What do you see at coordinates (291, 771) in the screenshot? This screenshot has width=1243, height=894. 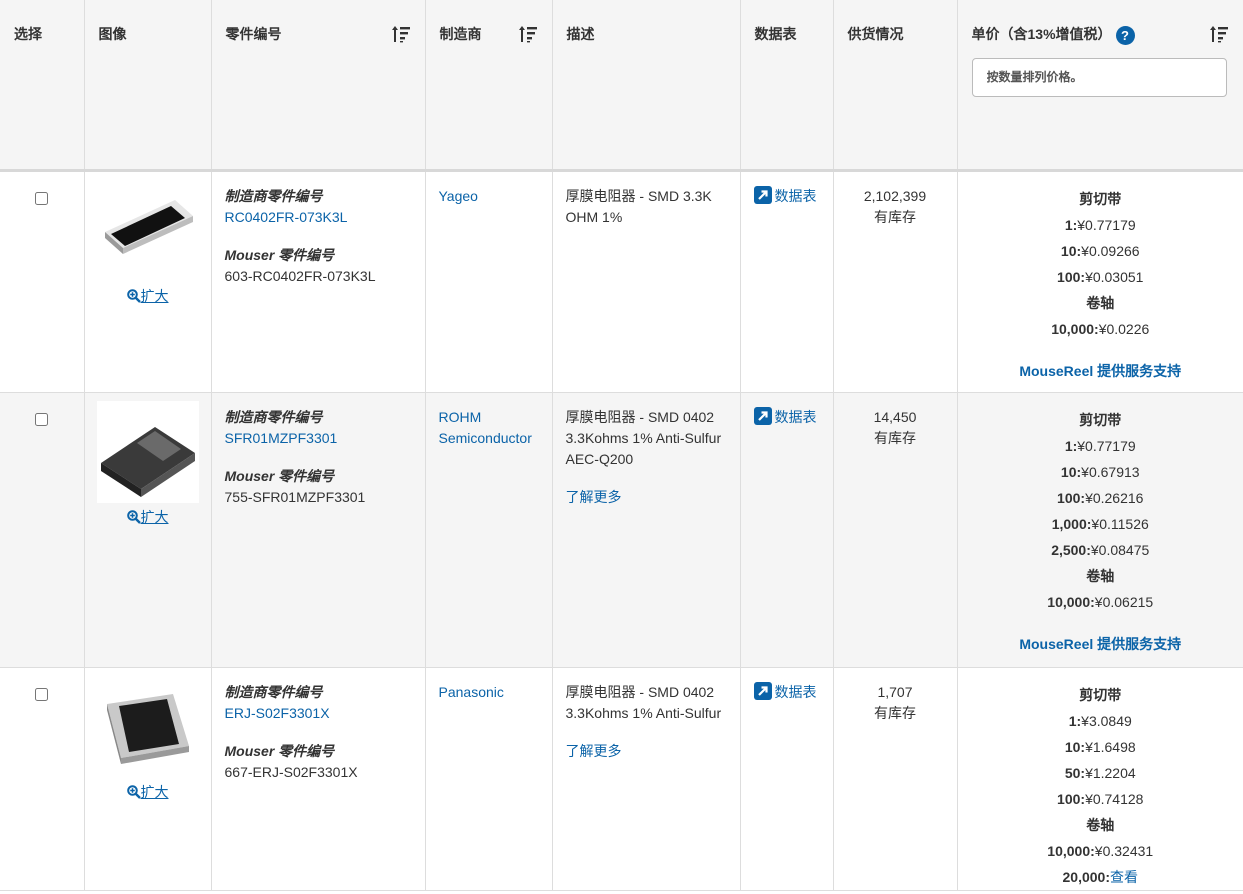 I see `mouser-part-number: 667-ERJ-S02F3301X` at bounding box center [291, 771].